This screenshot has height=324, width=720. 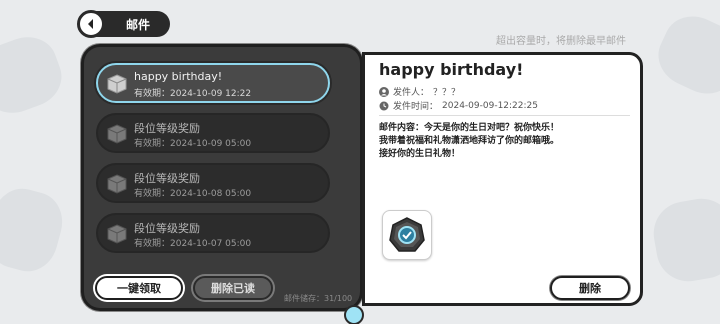 I want to click on mail-expiry: 有效期：2024-10-07 05:00, so click(x=193, y=244).